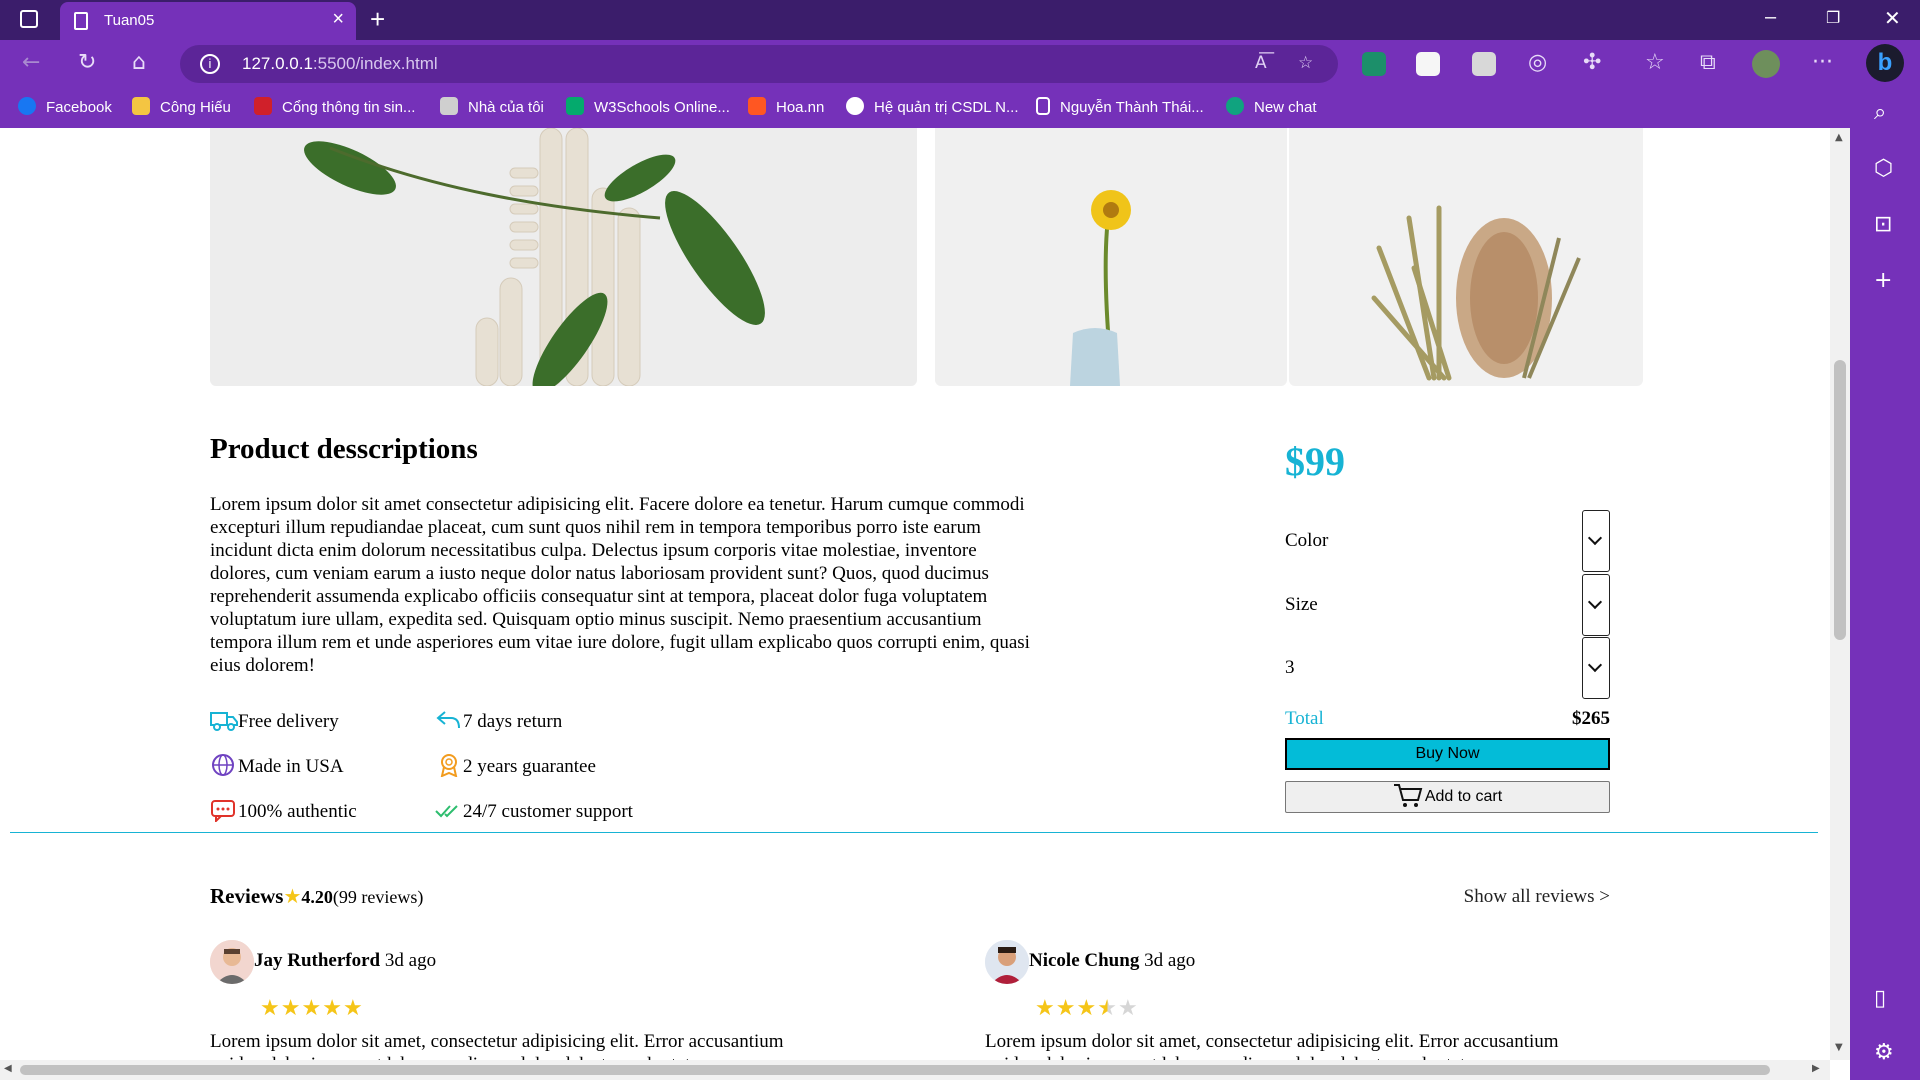  Describe the element at coordinates (492, 108) in the screenshot. I see `bookmark-nha-cua-toi: Nhà của tôi` at that location.